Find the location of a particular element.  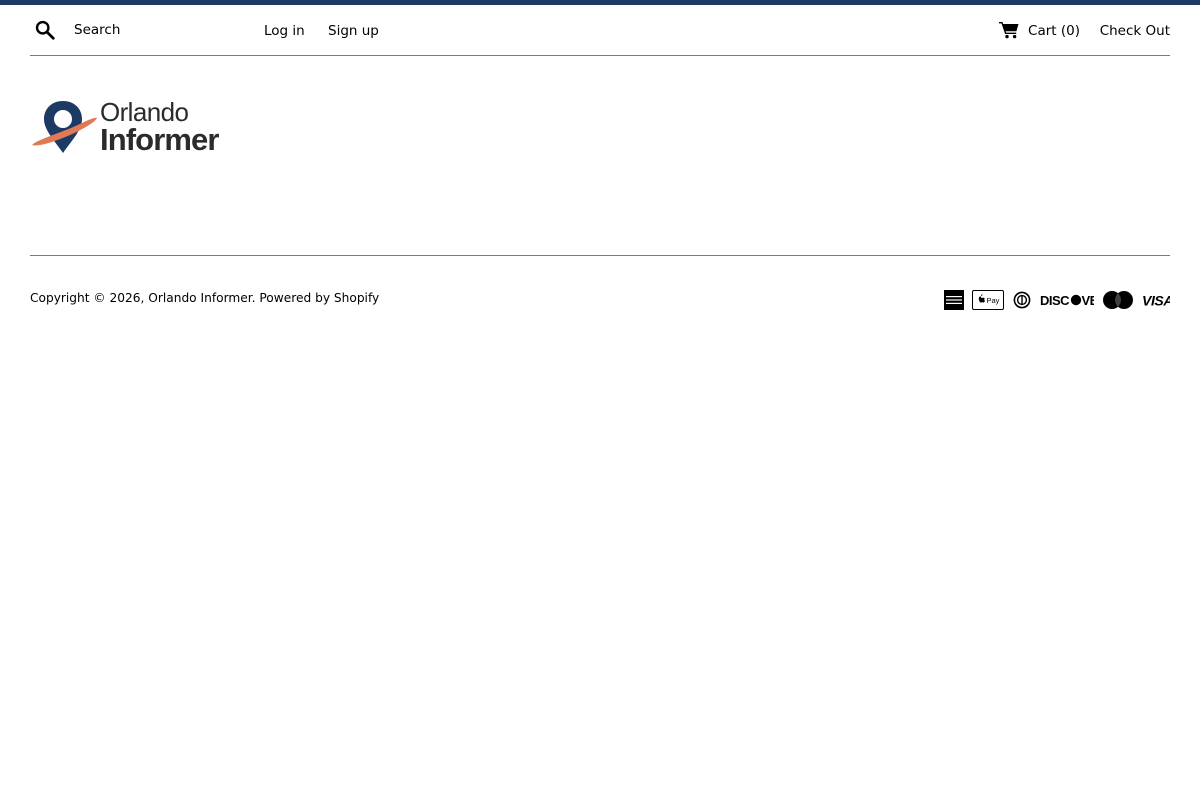

site-header: Log in Sign up Cart (0) Check Out is located at coordinates (600, 30).